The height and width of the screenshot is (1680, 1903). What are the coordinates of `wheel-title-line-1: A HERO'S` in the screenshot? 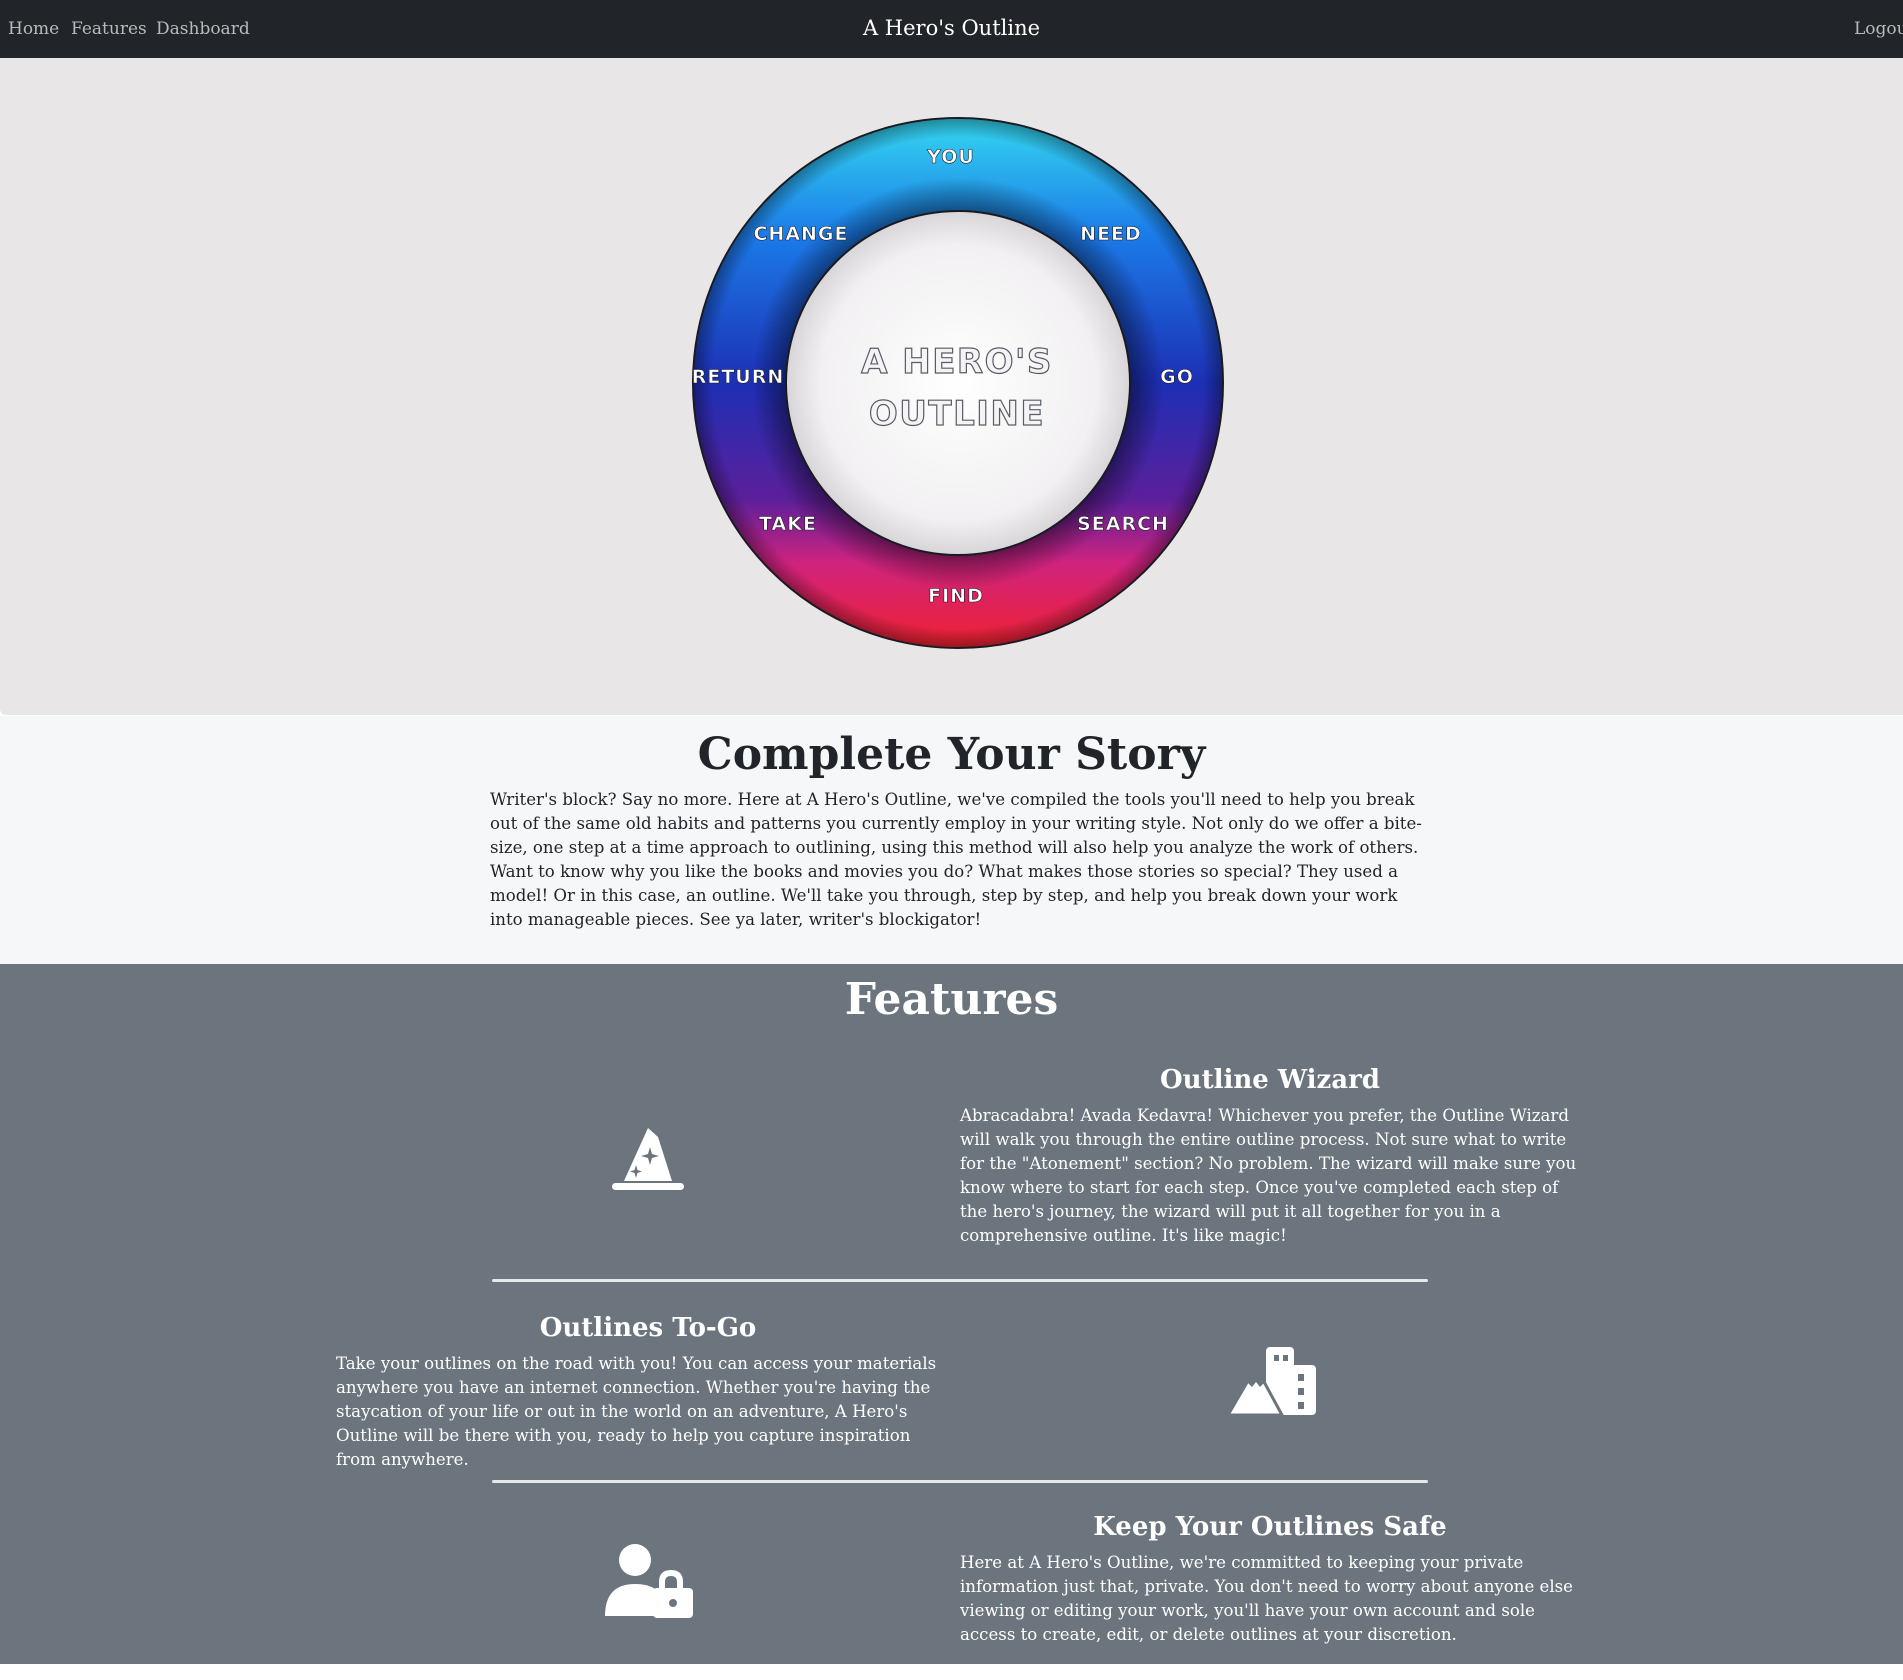 It's located at (957, 362).